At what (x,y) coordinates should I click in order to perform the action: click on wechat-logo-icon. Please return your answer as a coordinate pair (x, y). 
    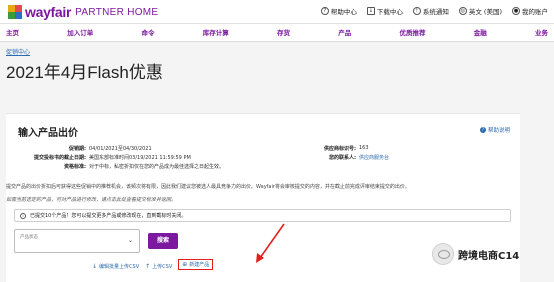
    Looking at the image, I should click on (443, 254).